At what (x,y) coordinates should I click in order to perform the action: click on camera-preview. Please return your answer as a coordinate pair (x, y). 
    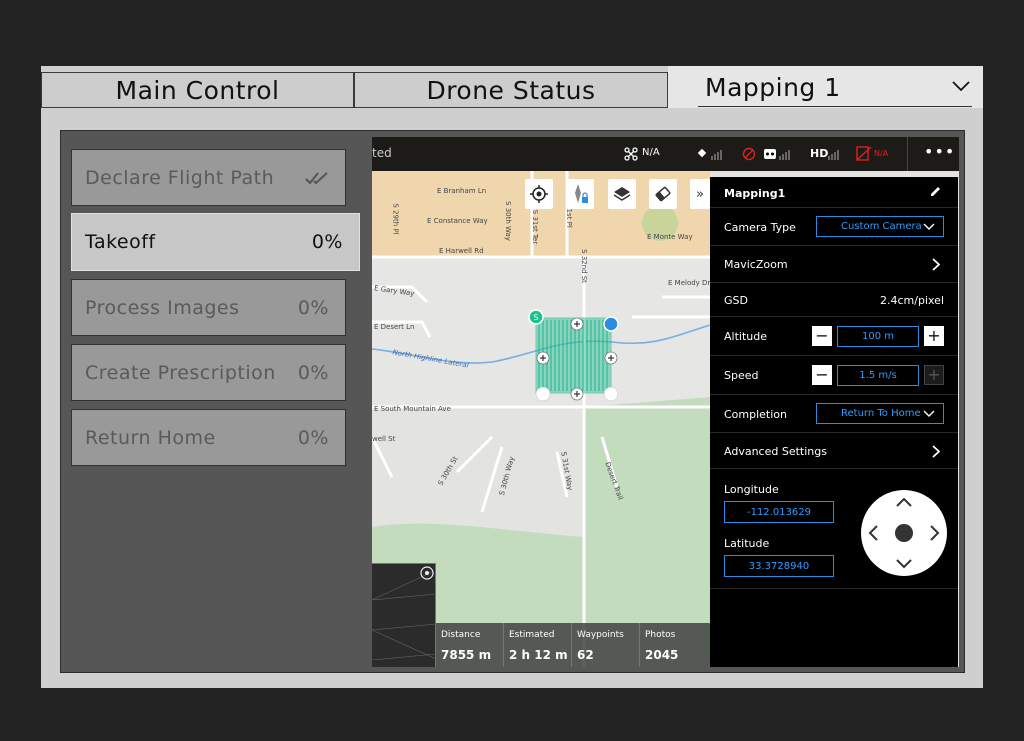
    Looking at the image, I should click on (404, 615).